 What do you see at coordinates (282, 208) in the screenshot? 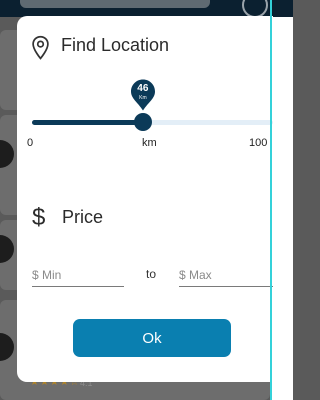
I see `right-edge-strip` at bounding box center [282, 208].